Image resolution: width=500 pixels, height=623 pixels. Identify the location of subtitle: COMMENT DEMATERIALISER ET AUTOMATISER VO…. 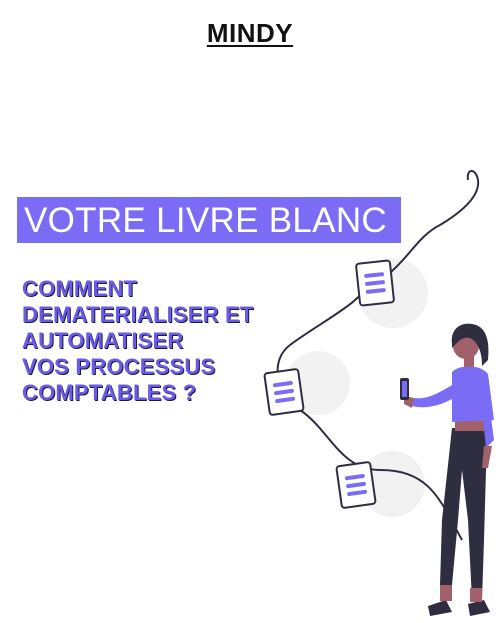
(157, 341).